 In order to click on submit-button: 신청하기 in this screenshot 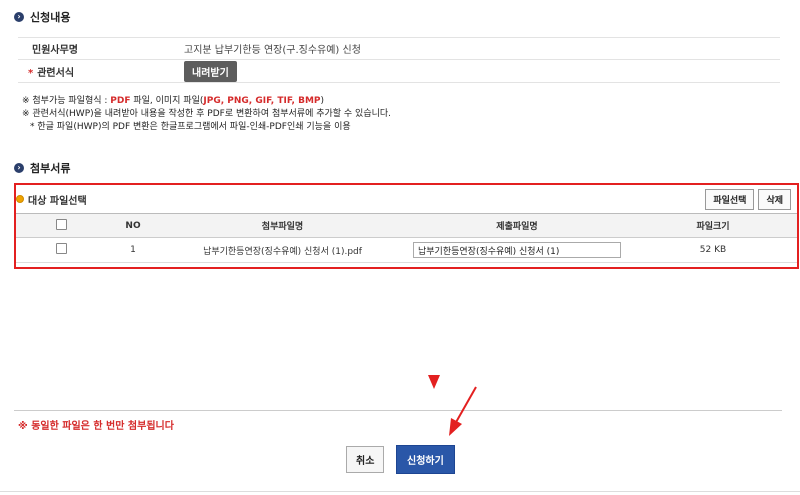, I will do `click(425, 459)`.